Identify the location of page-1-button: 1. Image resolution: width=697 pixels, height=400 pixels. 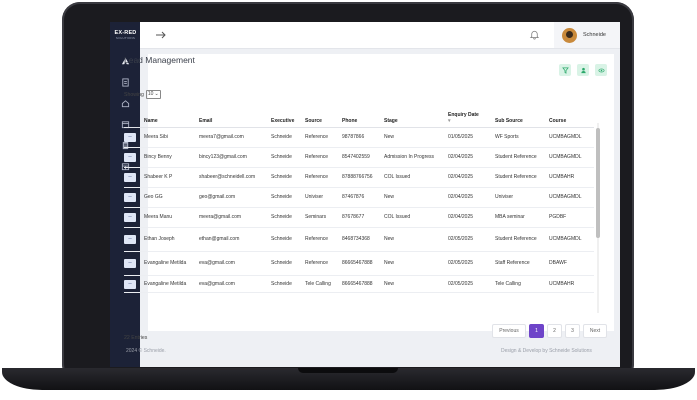
(536, 331).